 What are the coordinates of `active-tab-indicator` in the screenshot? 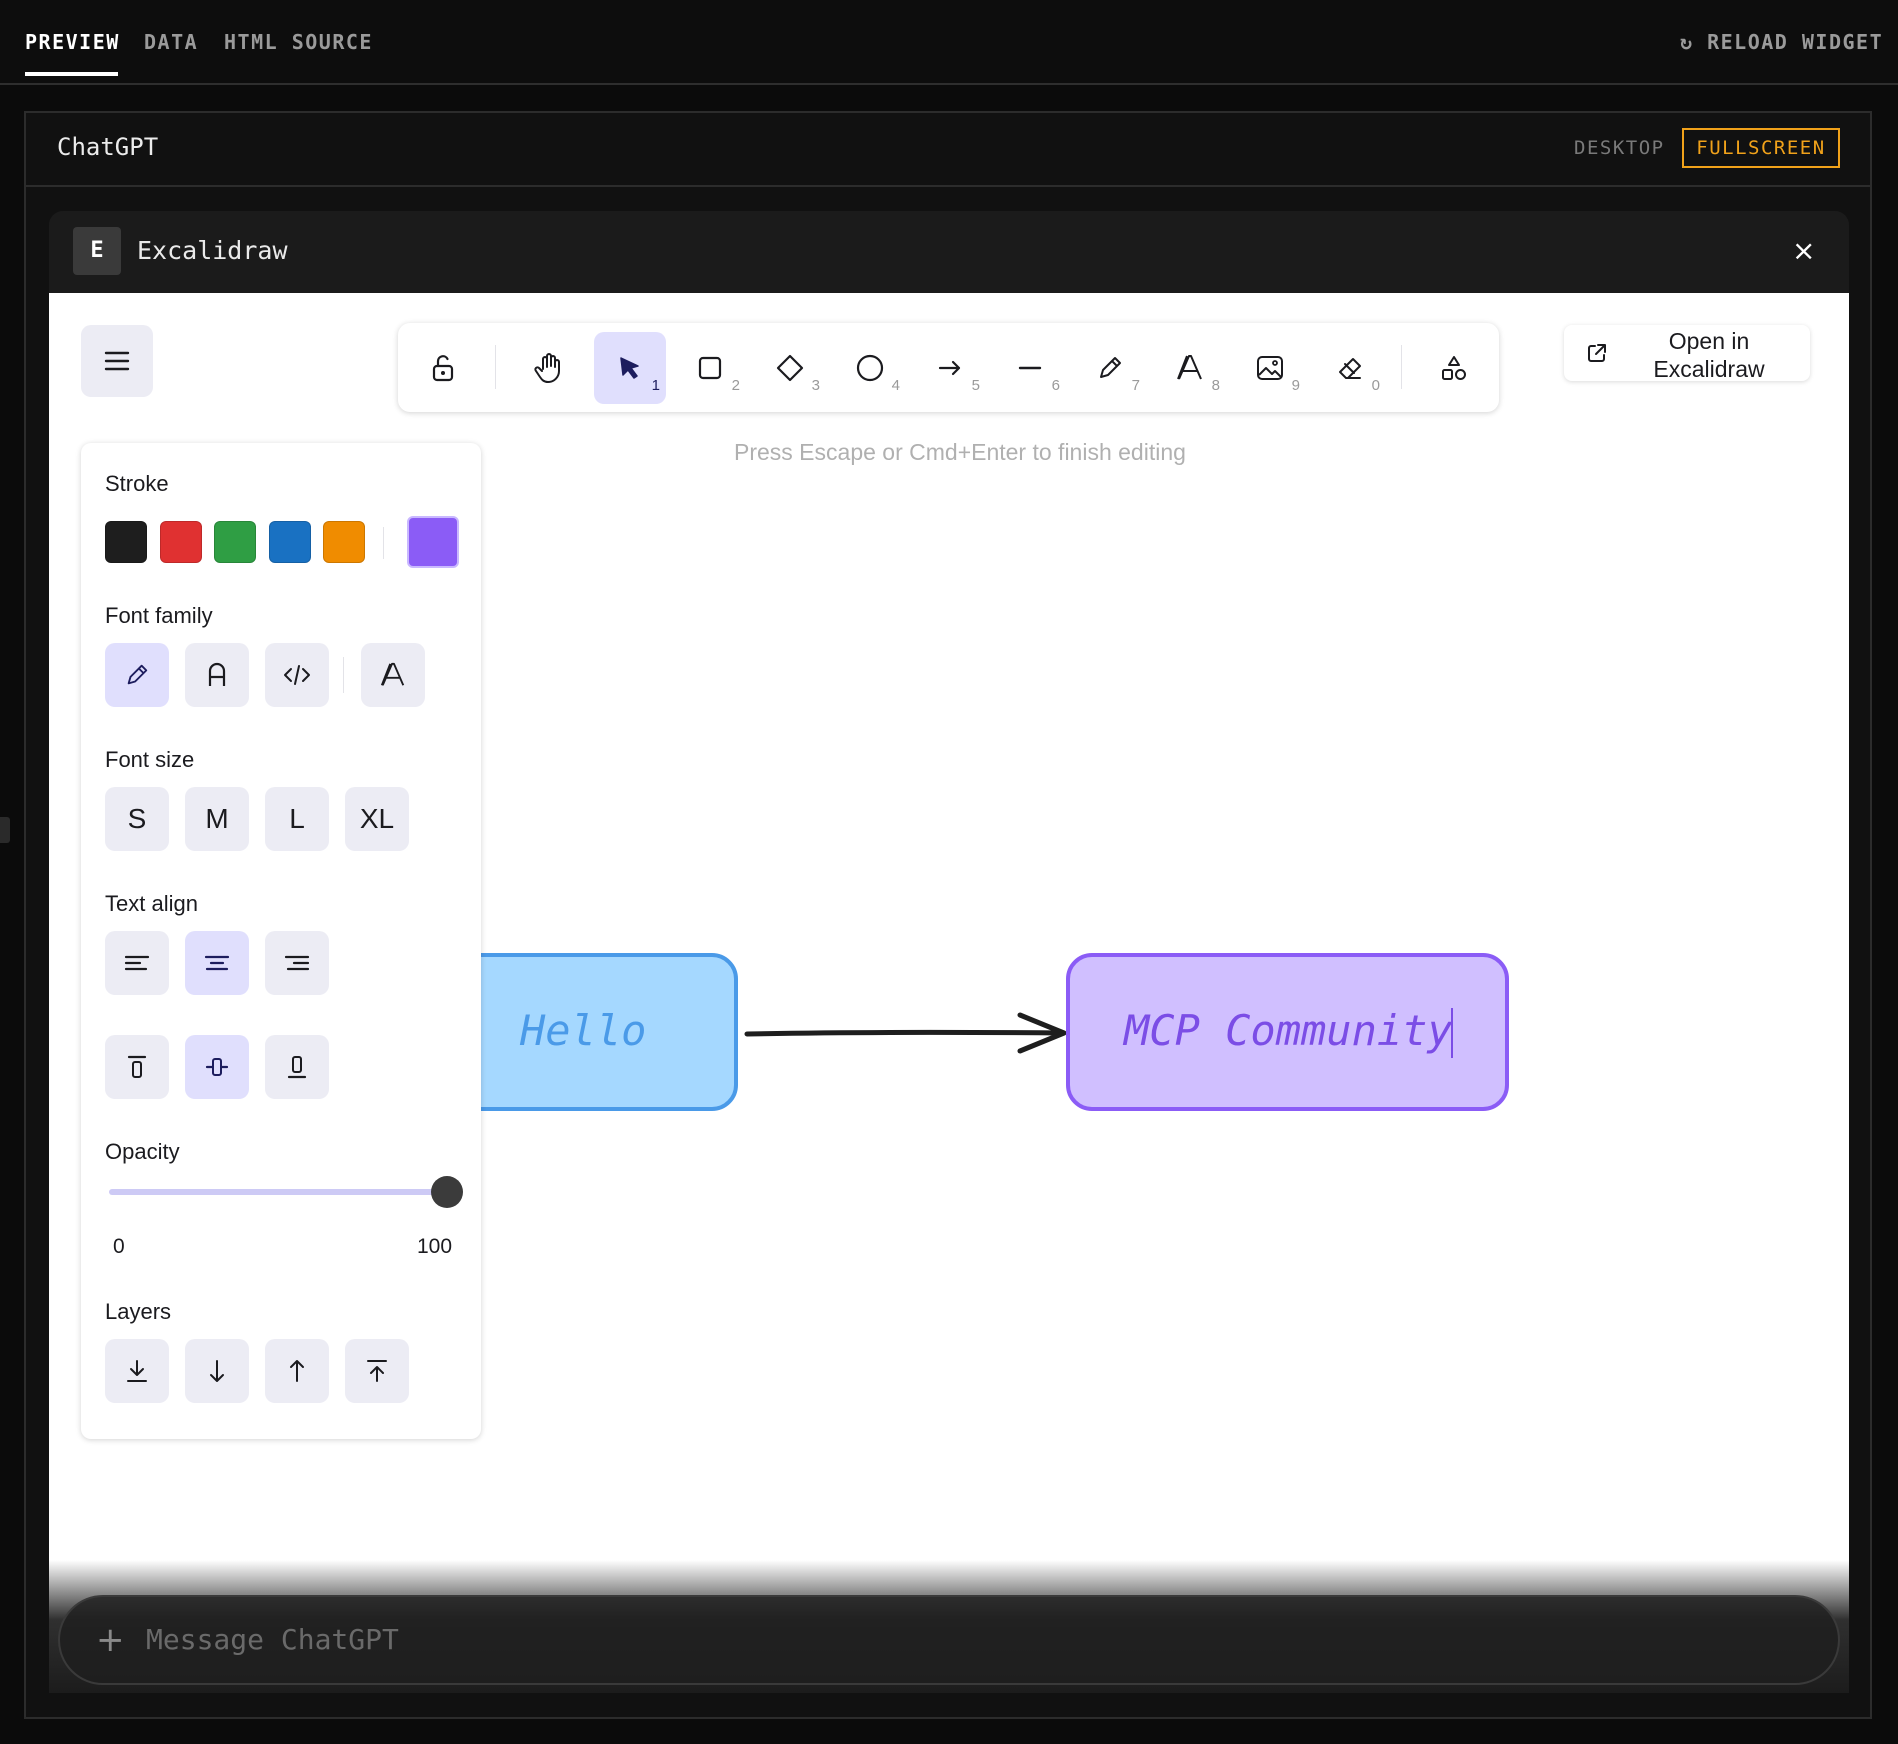 It's located at (71, 74).